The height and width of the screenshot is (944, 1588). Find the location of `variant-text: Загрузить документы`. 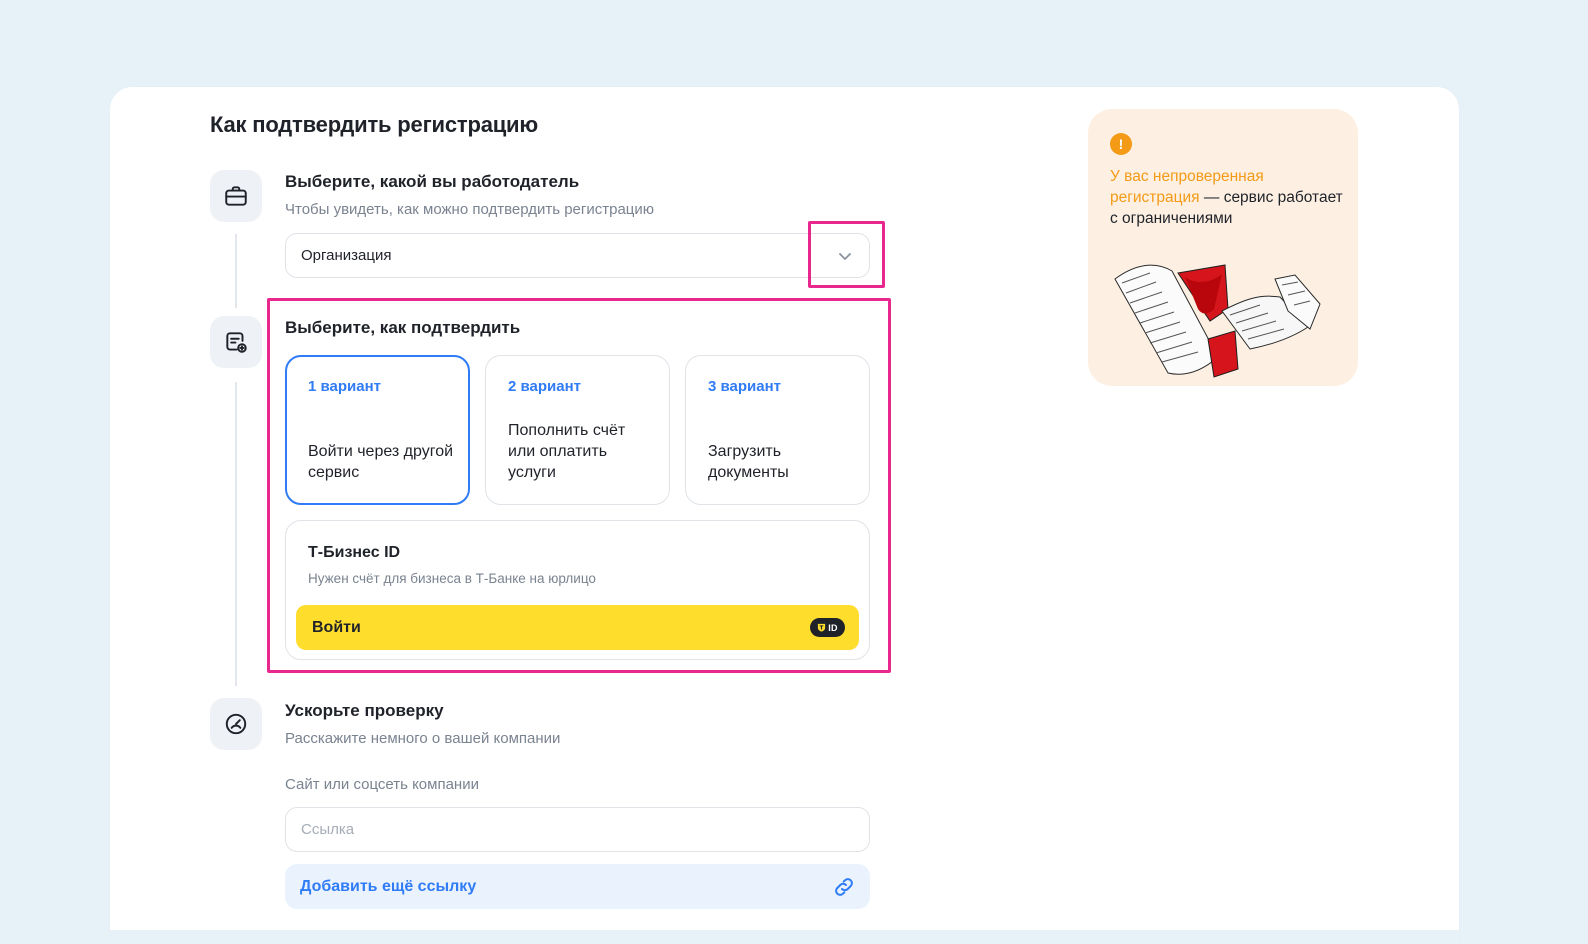

variant-text: Загрузить документы is located at coordinates (748, 462).